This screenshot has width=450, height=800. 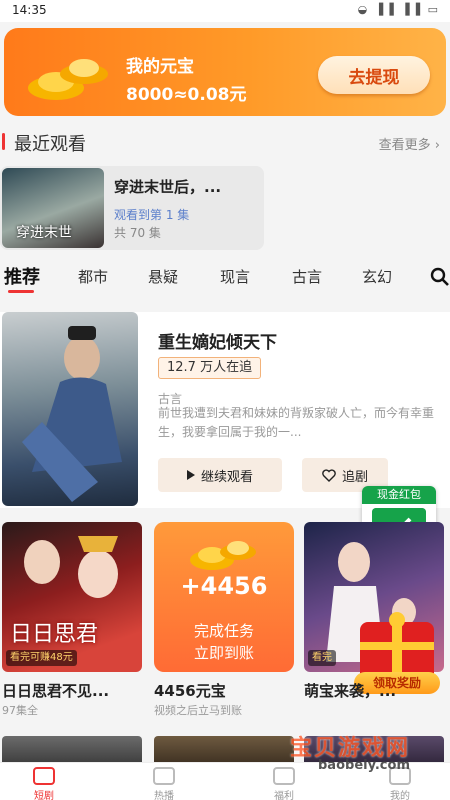 I want to click on reward-amount: +4456, so click(x=224, y=586).